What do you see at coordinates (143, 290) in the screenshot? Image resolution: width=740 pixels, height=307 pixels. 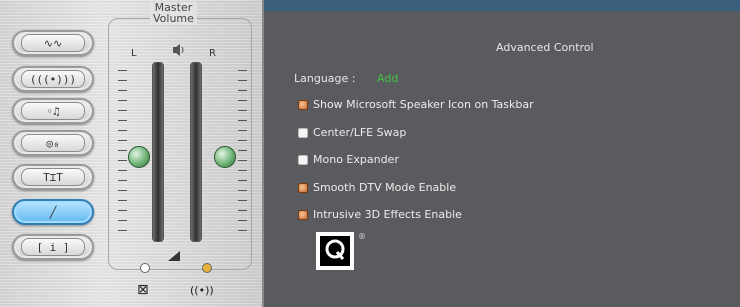 I see `mute-icon: ⊠` at bounding box center [143, 290].